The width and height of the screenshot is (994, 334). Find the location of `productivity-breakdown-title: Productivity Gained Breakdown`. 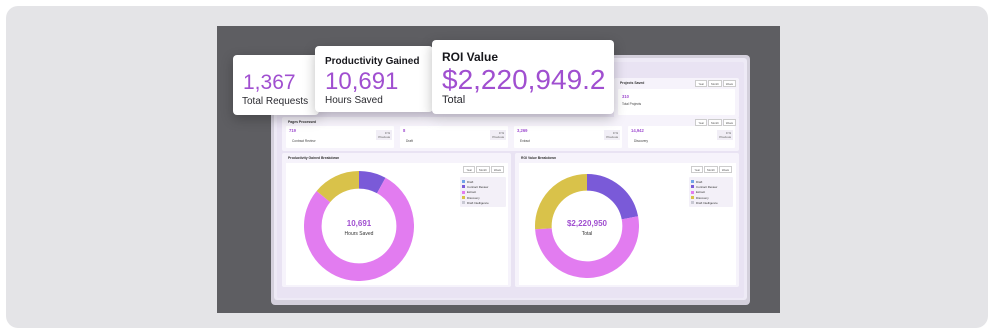

productivity-breakdown-title: Productivity Gained Breakdown is located at coordinates (314, 158).